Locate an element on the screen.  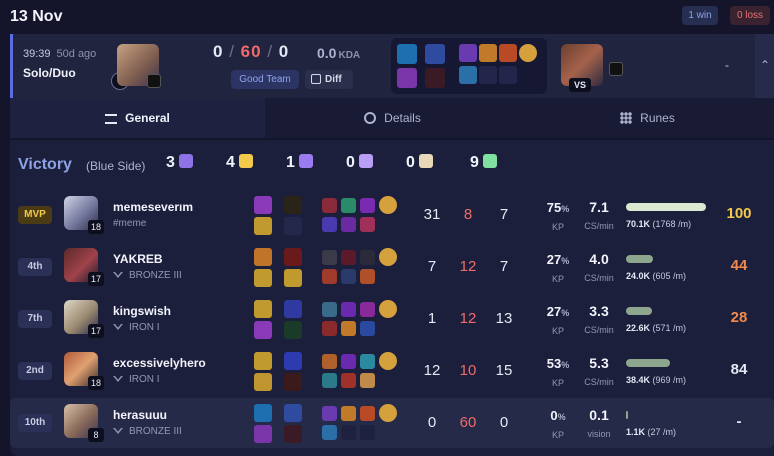
kills: 7 is located at coordinates (432, 266).